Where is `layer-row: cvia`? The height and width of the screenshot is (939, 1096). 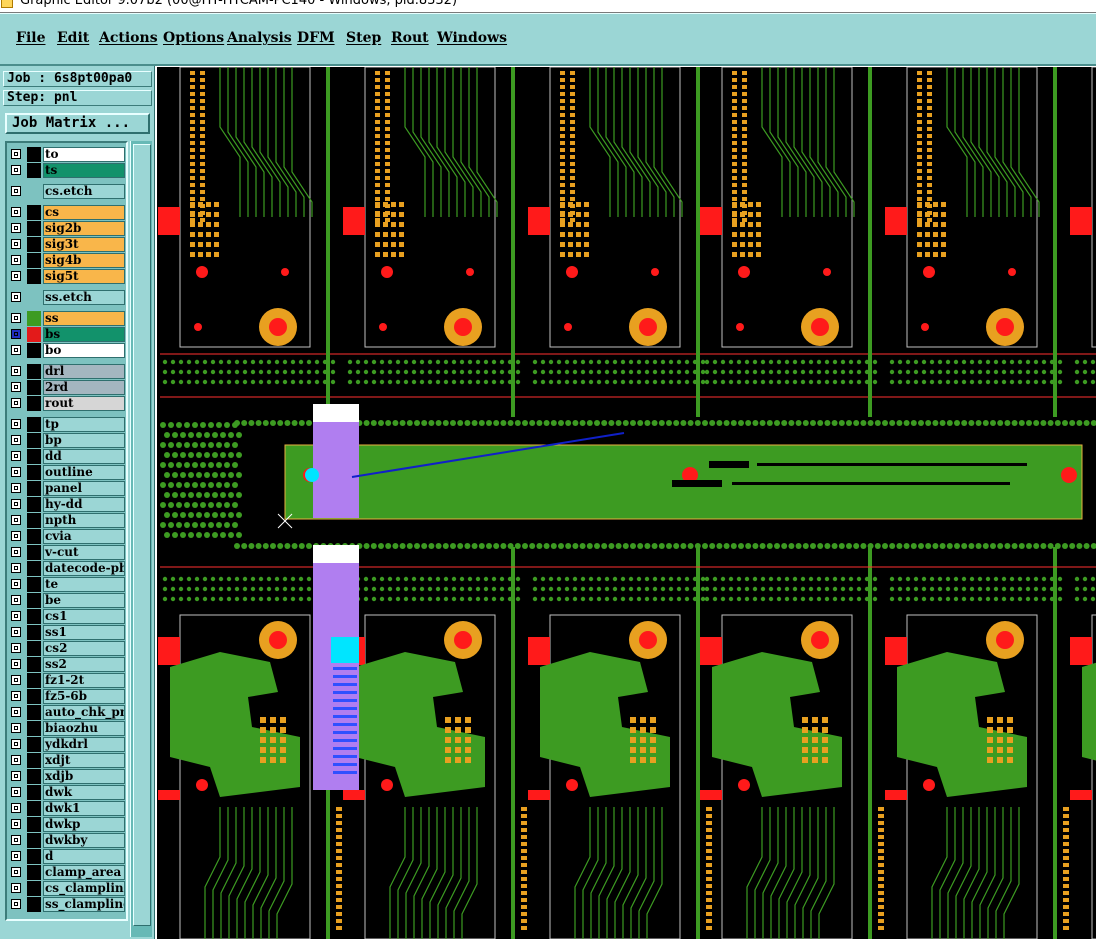 layer-row: cvia is located at coordinates (67, 536).